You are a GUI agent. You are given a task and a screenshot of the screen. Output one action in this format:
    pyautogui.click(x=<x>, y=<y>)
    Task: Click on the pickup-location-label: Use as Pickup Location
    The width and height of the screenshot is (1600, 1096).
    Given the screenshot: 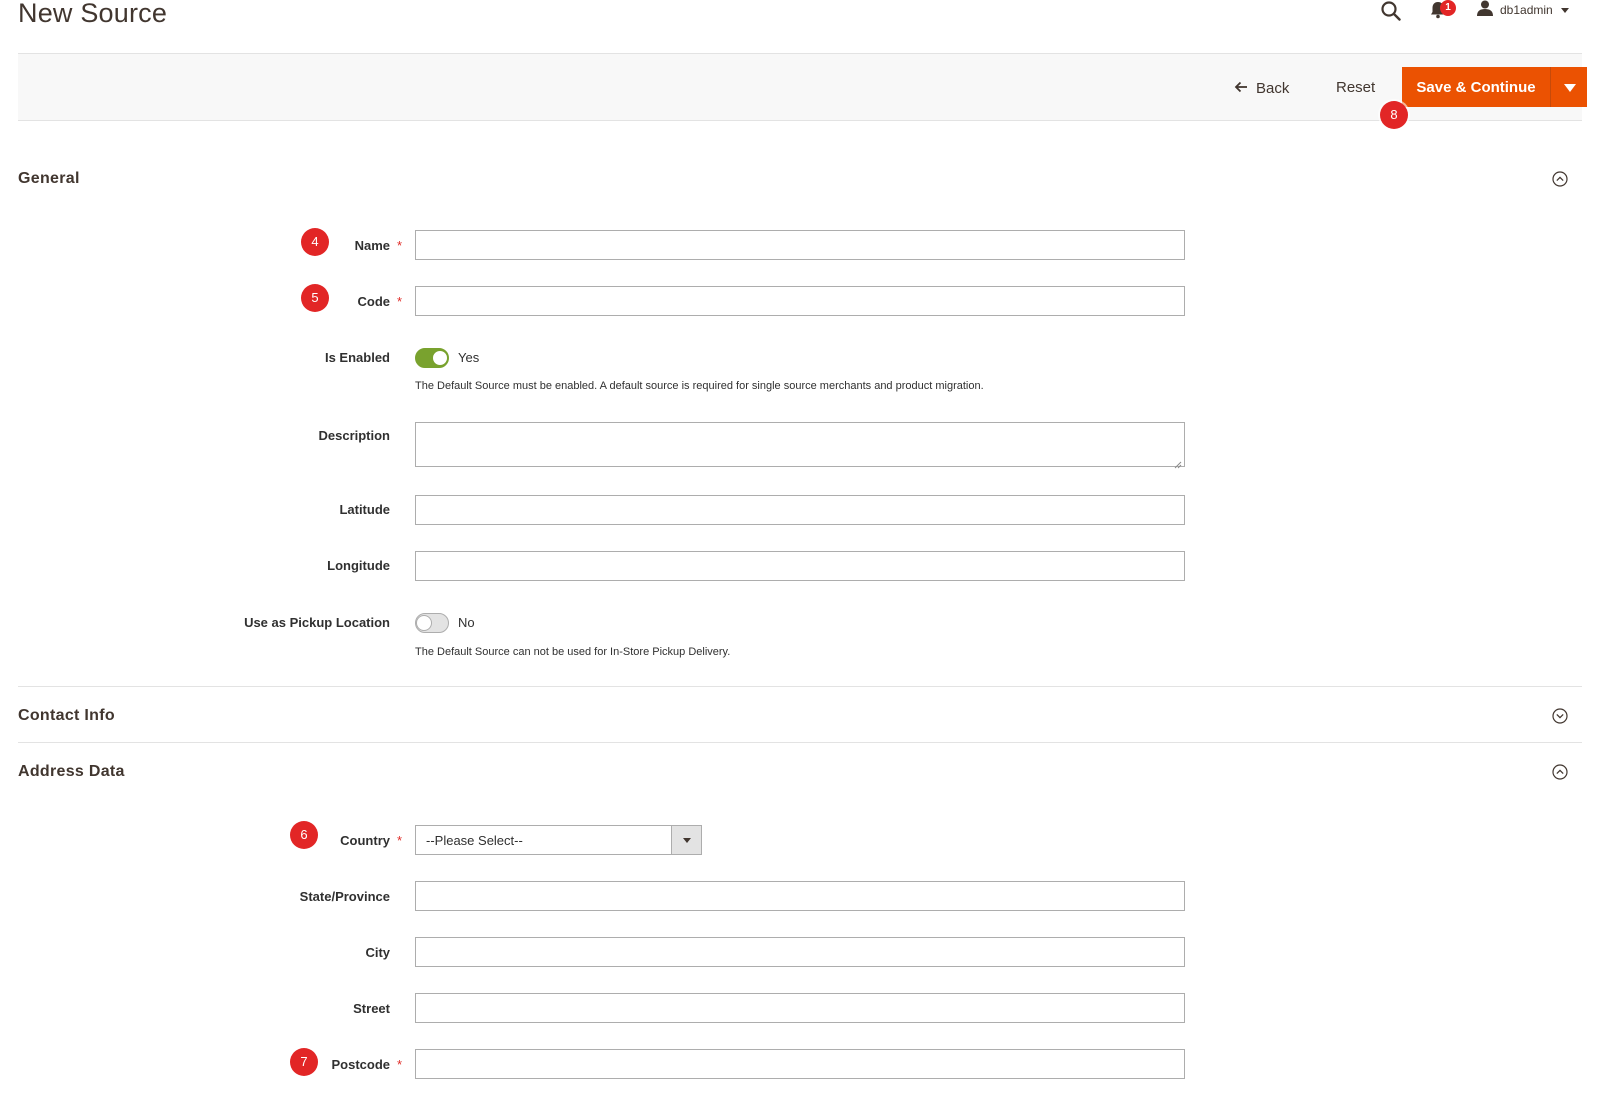 What is the action you would take?
    pyautogui.click(x=317, y=622)
    